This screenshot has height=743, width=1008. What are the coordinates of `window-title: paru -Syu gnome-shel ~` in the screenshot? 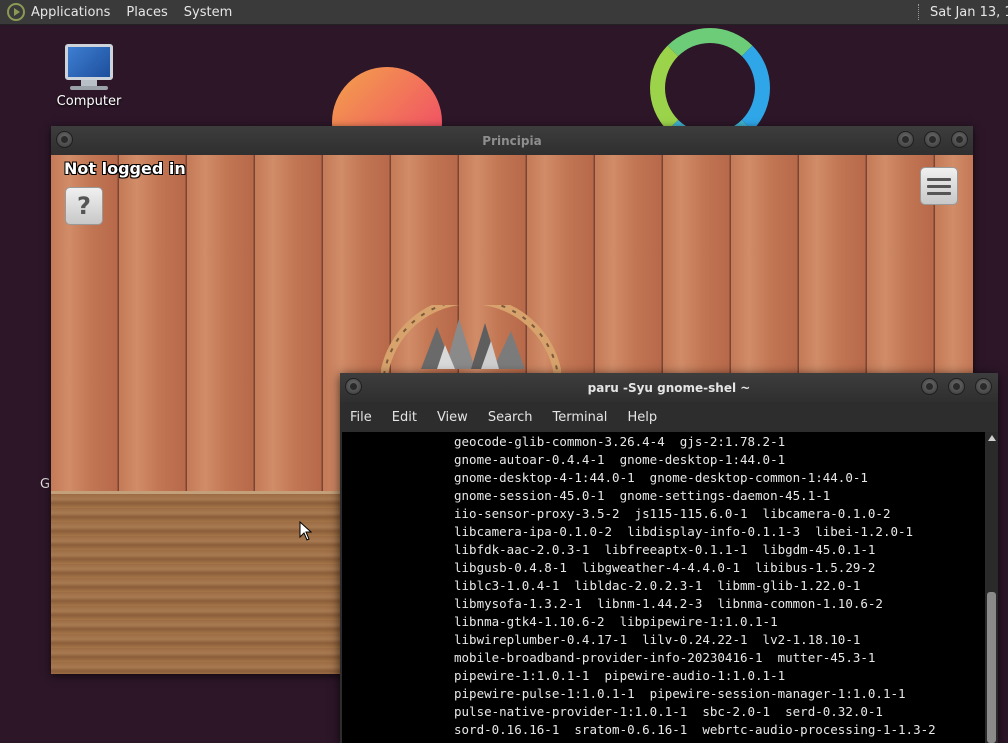 It's located at (669, 387).